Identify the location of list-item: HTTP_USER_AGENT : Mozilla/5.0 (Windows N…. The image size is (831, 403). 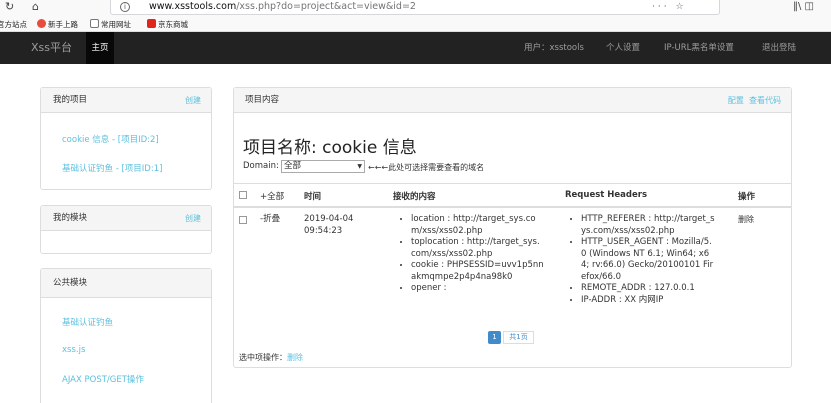
(649, 260).